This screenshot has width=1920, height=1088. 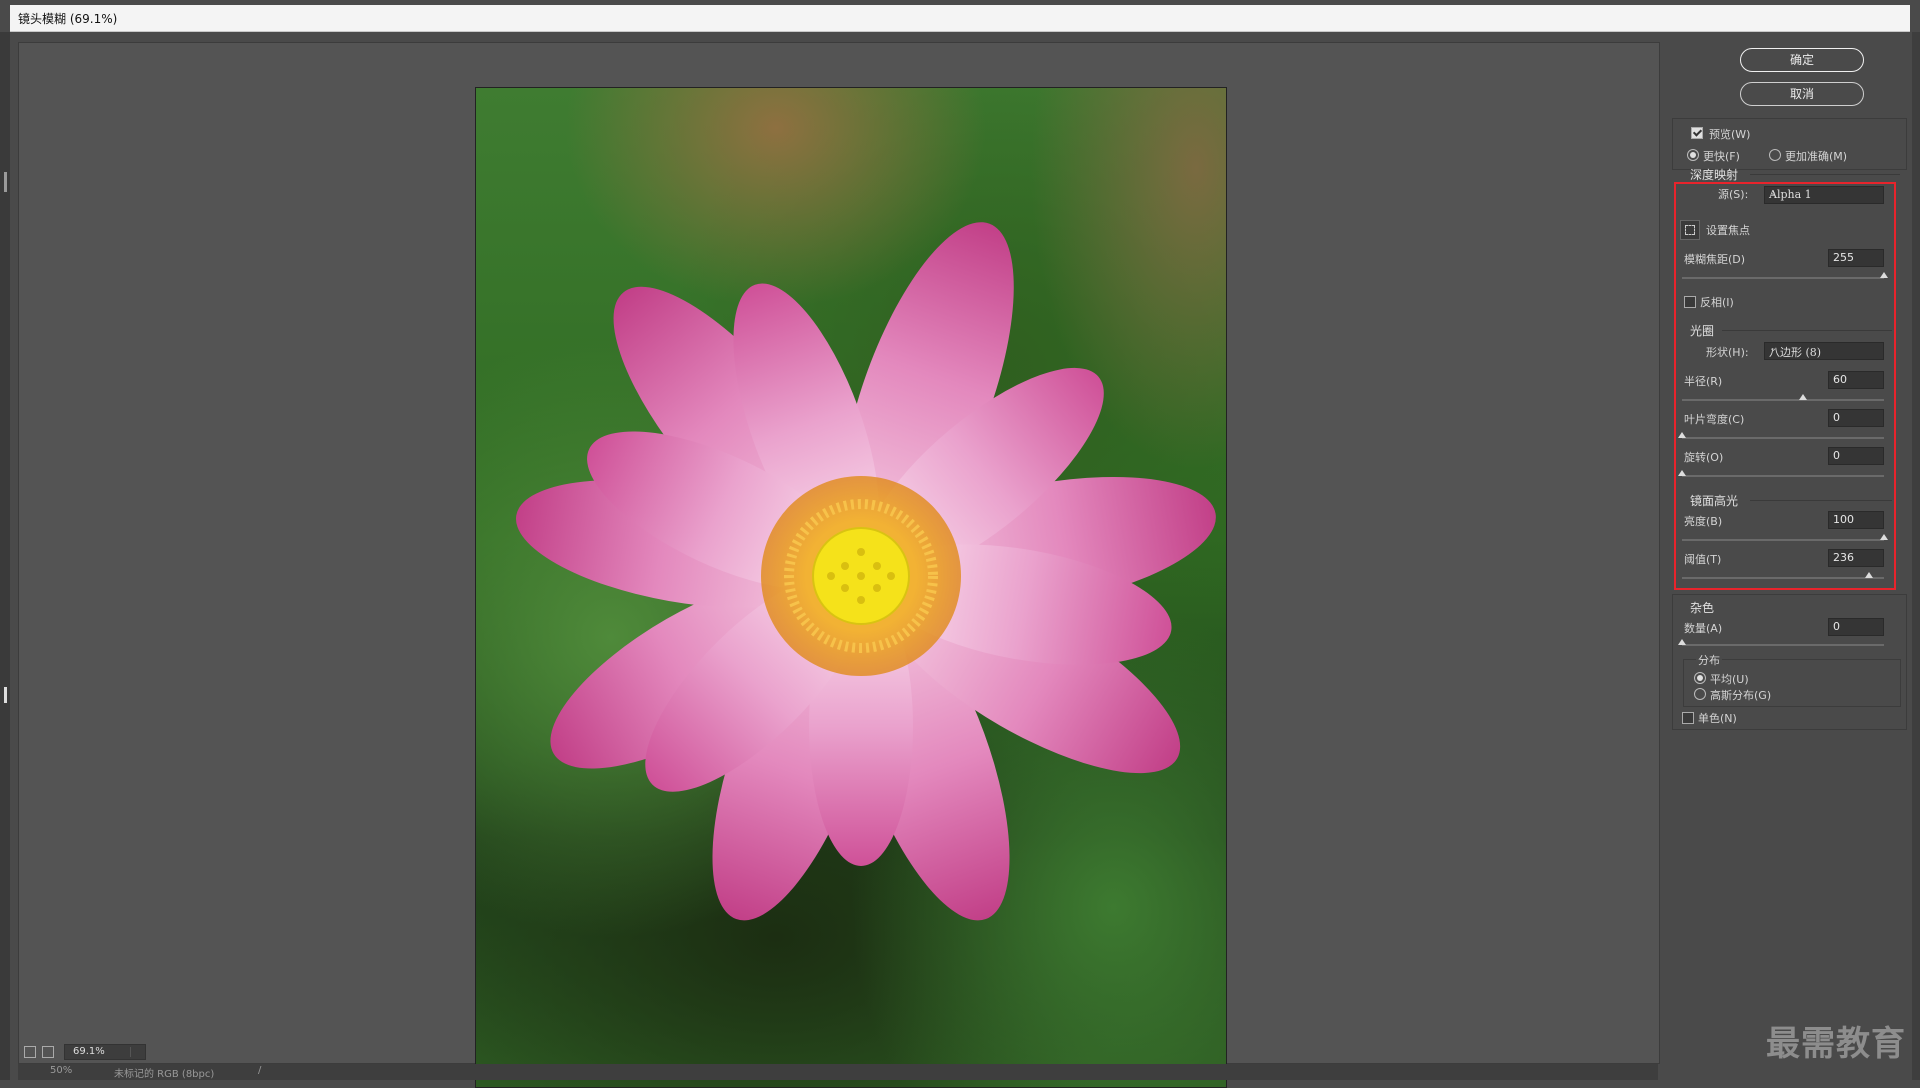 I want to click on radius-input: 60, so click(x=1856, y=380).